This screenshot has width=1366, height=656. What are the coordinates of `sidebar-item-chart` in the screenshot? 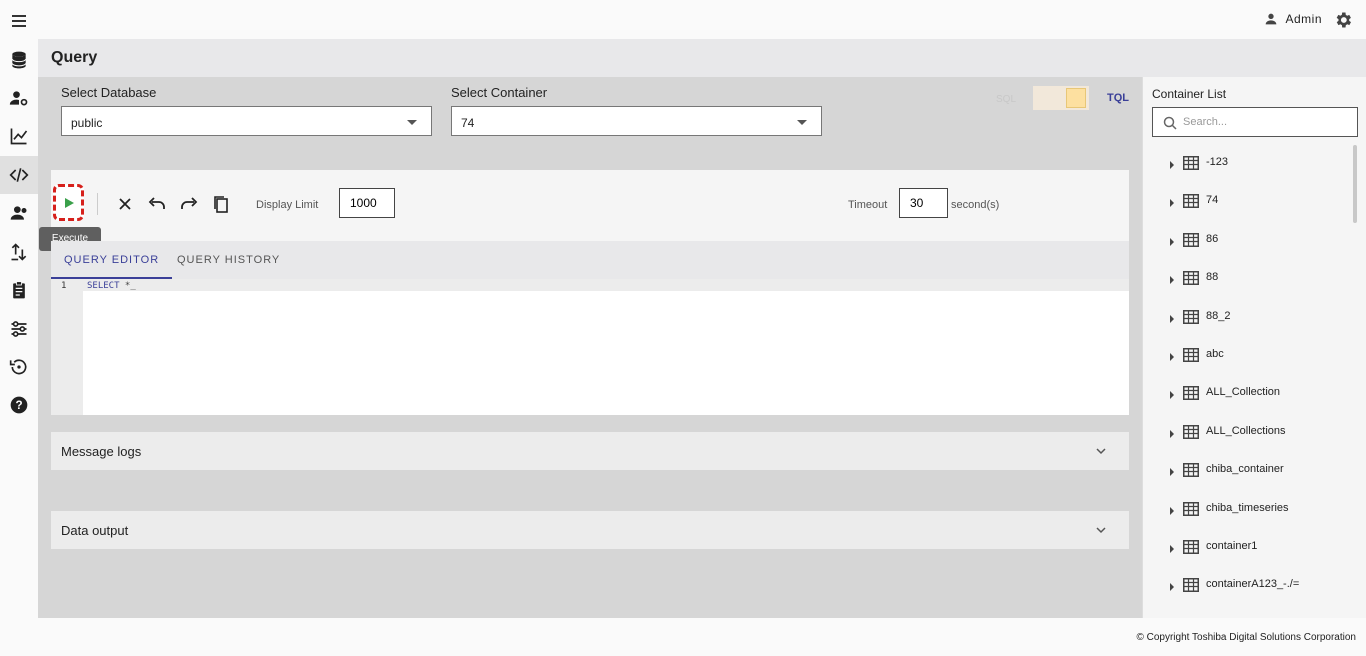 It's located at (19, 136).